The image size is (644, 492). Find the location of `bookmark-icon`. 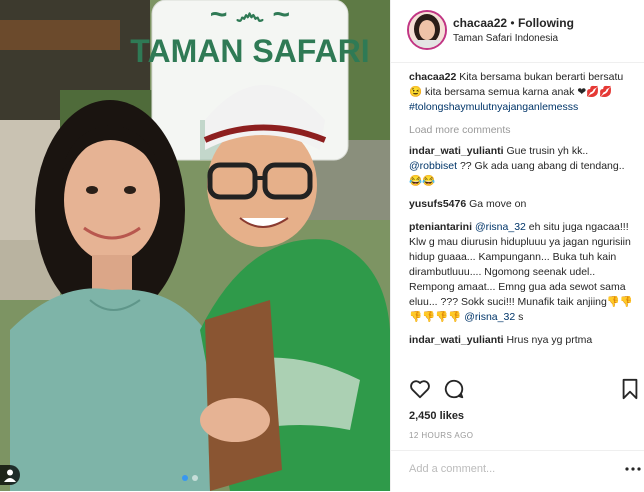

bookmark-icon is located at coordinates (630, 389).